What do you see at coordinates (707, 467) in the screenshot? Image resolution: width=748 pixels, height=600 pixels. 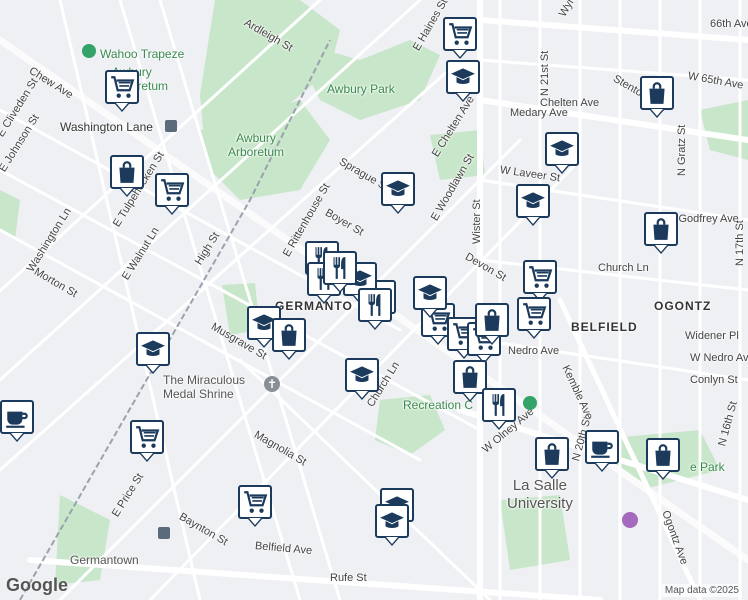 I see `park-label-partial: e Park` at bounding box center [707, 467].